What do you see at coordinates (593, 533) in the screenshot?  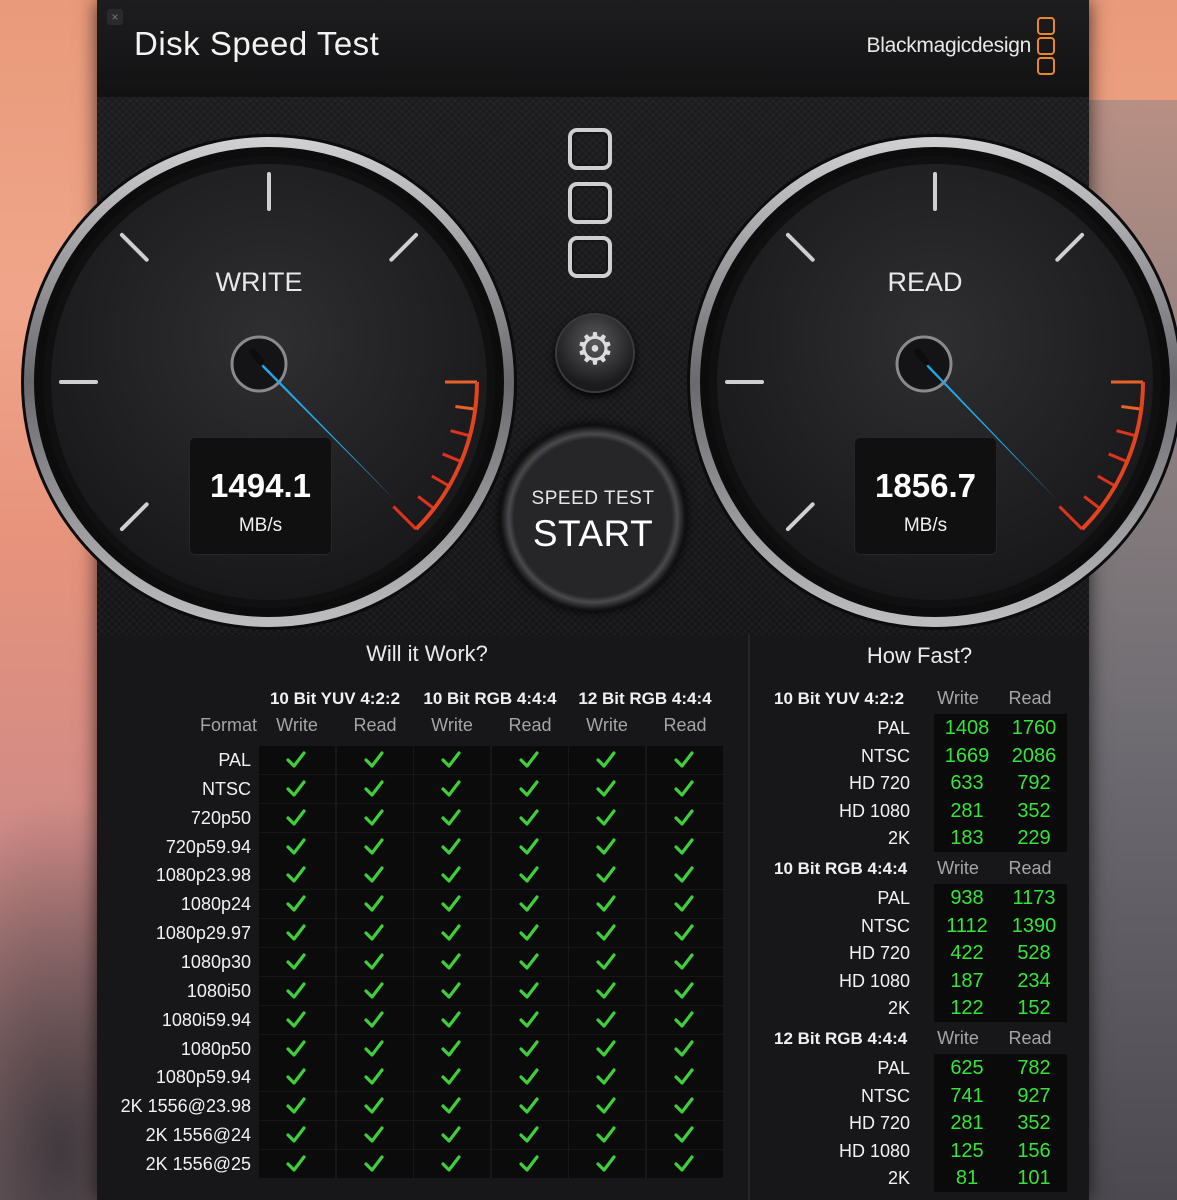 I see `start-button-label: START` at bounding box center [593, 533].